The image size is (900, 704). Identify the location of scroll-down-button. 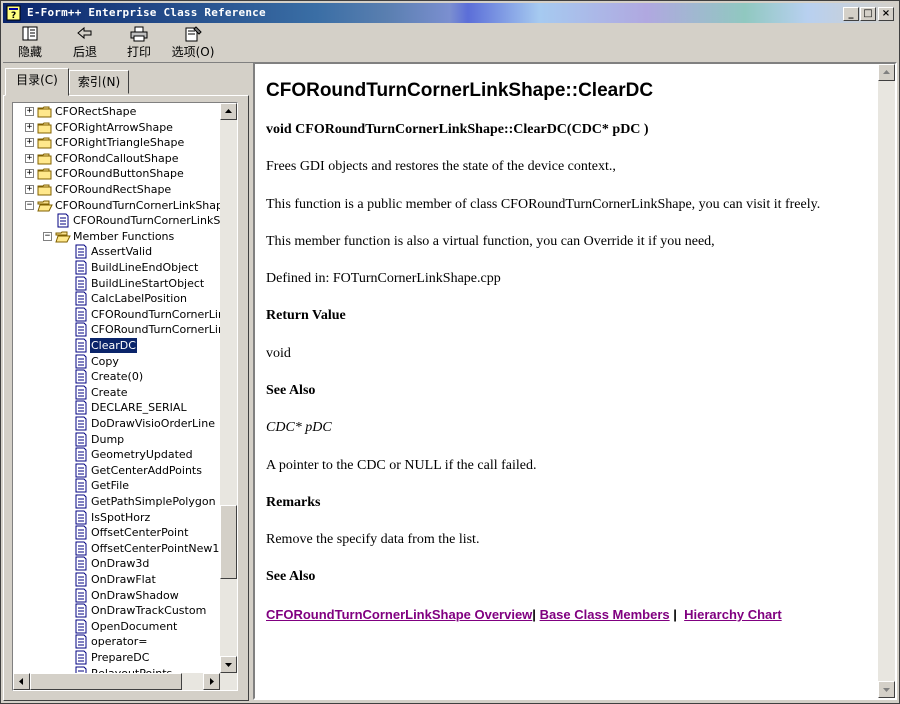
(228, 664).